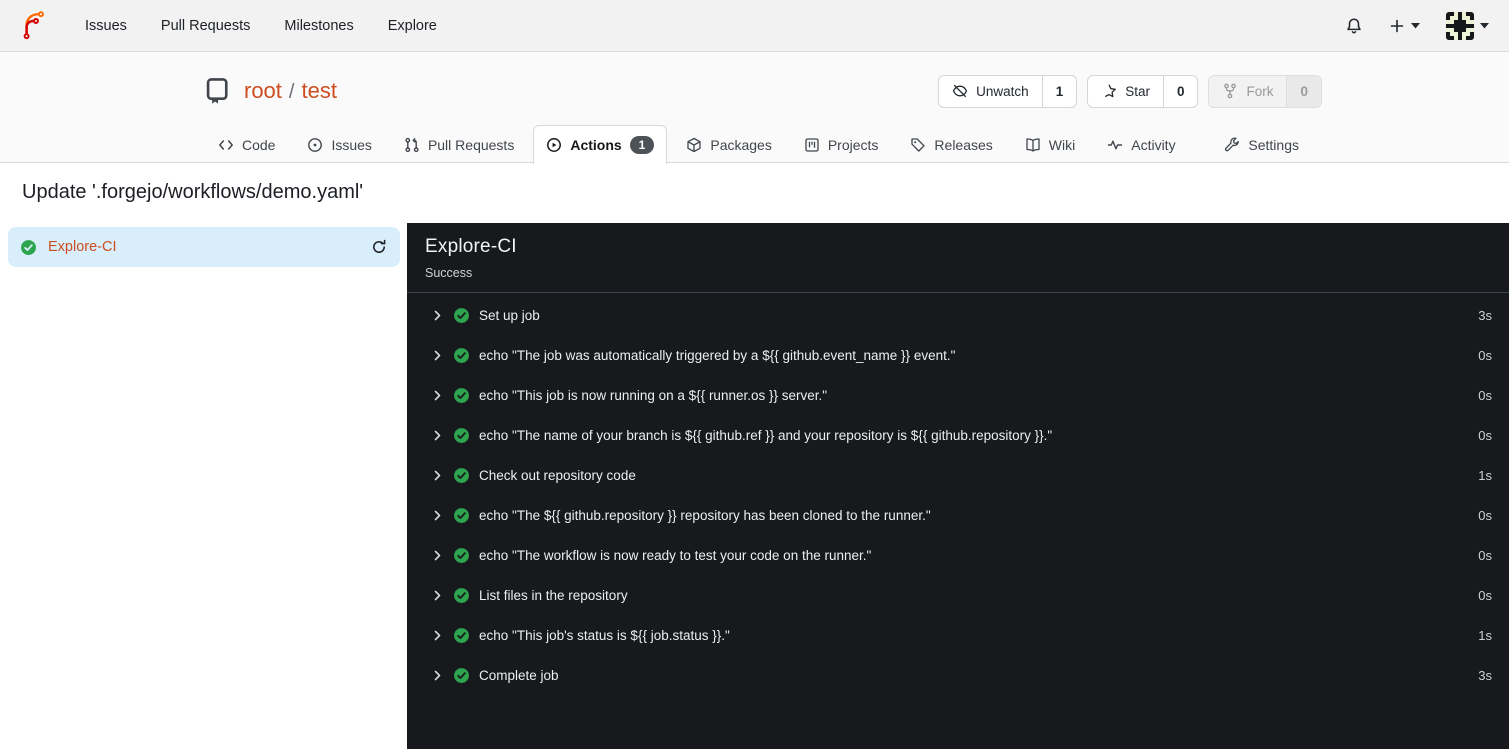  What do you see at coordinates (1354, 26) in the screenshot?
I see `notifications-bell-icon` at bounding box center [1354, 26].